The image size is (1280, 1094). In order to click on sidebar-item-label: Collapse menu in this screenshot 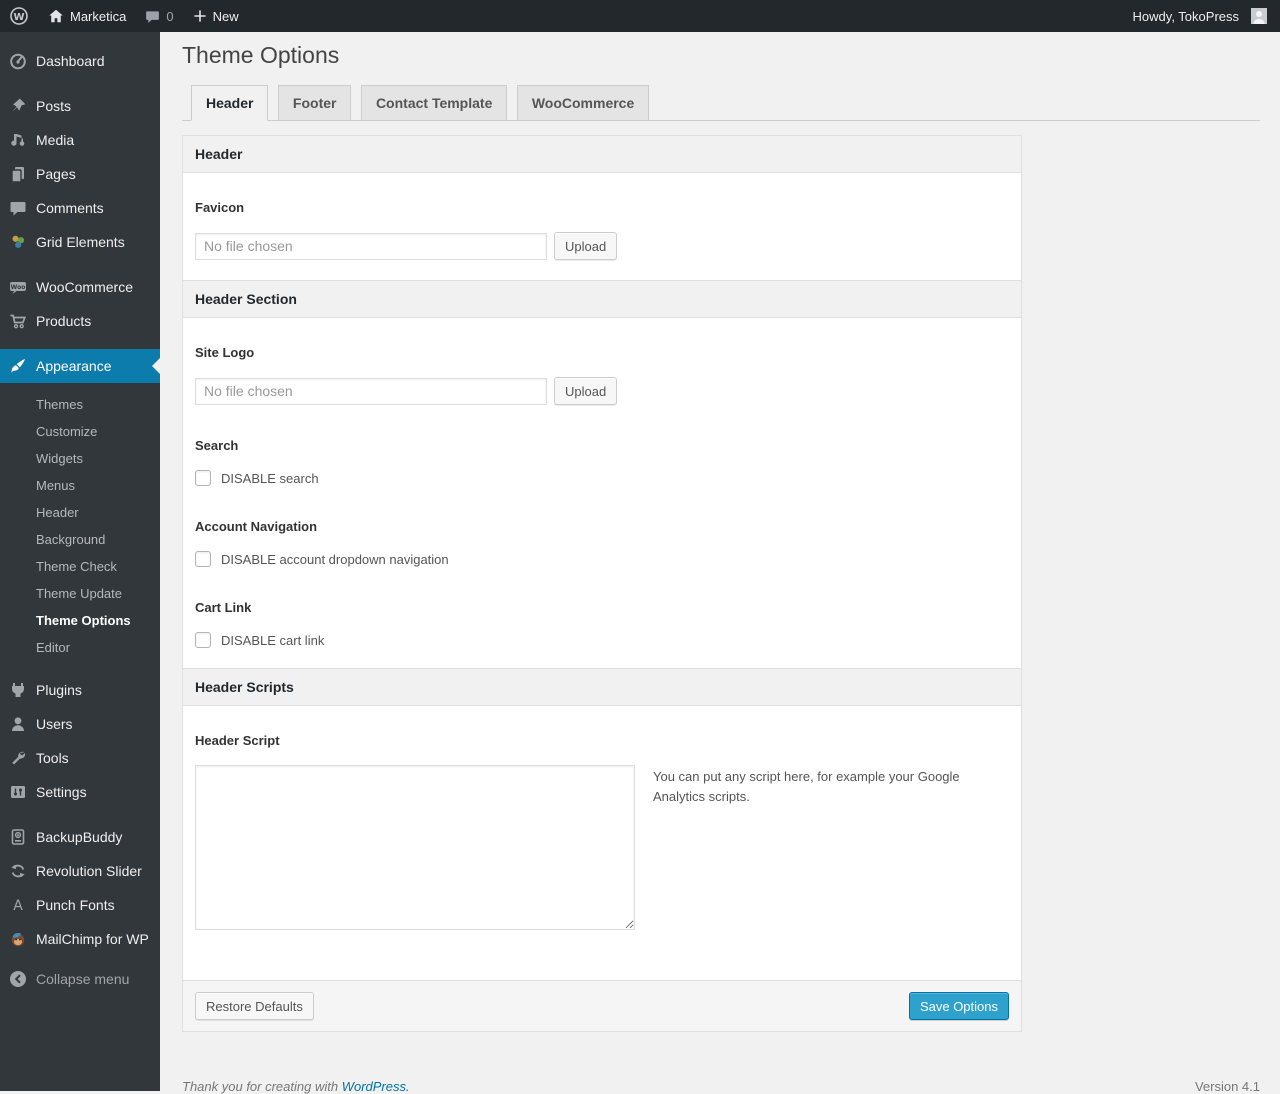, I will do `click(83, 979)`.